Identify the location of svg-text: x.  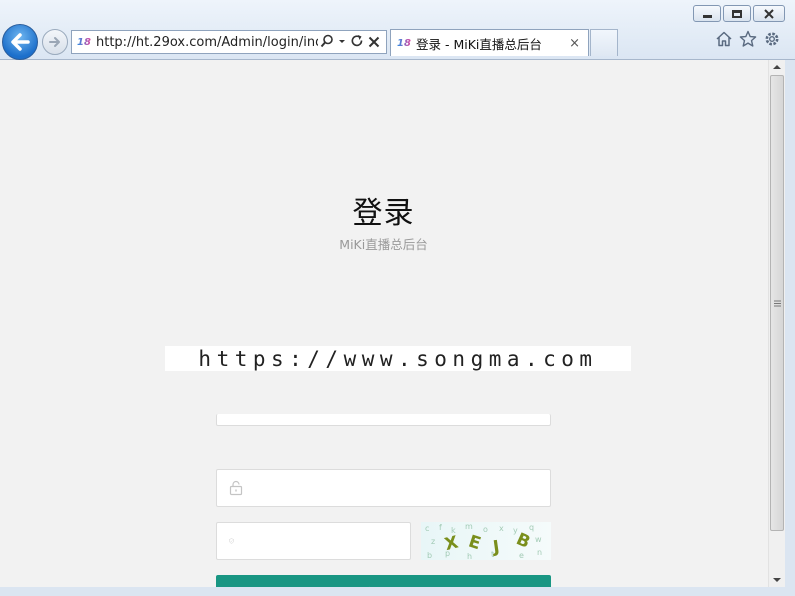
(501, 528).